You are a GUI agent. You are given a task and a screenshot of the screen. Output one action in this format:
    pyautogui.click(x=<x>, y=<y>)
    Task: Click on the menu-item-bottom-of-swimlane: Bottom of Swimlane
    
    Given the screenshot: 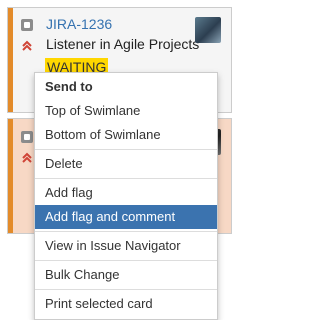 What is the action you would take?
    pyautogui.click(x=126, y=135)
    